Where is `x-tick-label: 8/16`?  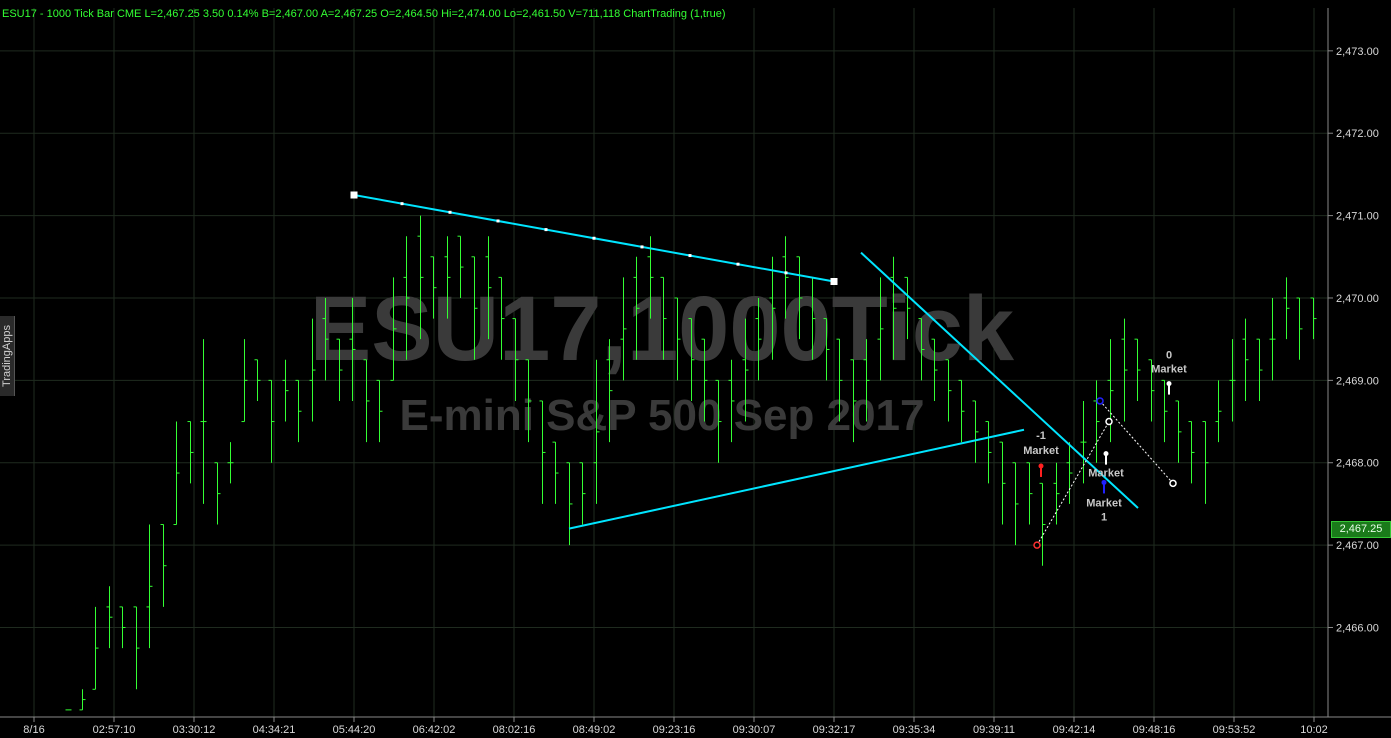 x-tick-label: 8/16 is located at coordinates (33, 730).